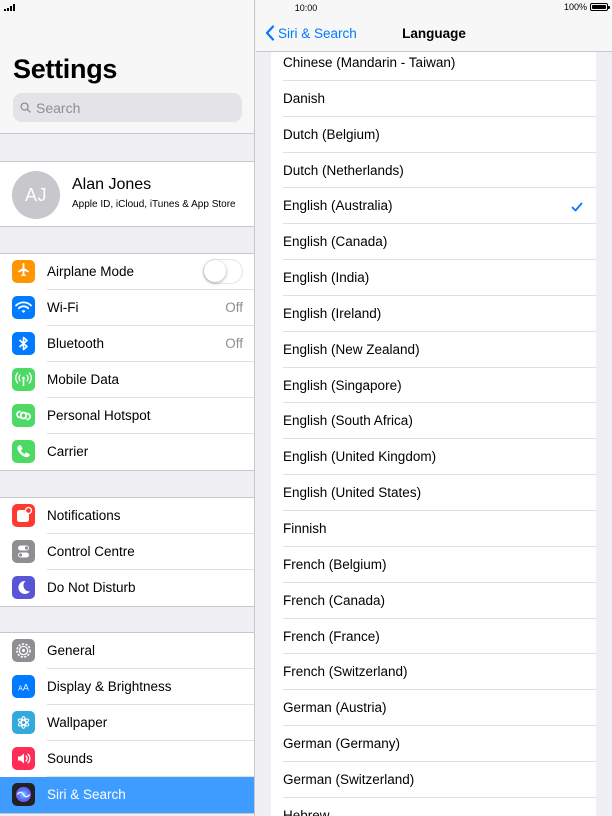  What do you see at coordinates (23, 722) in the screenshot?
I see `wallpaper-icon` at bounding box center [23, 722].